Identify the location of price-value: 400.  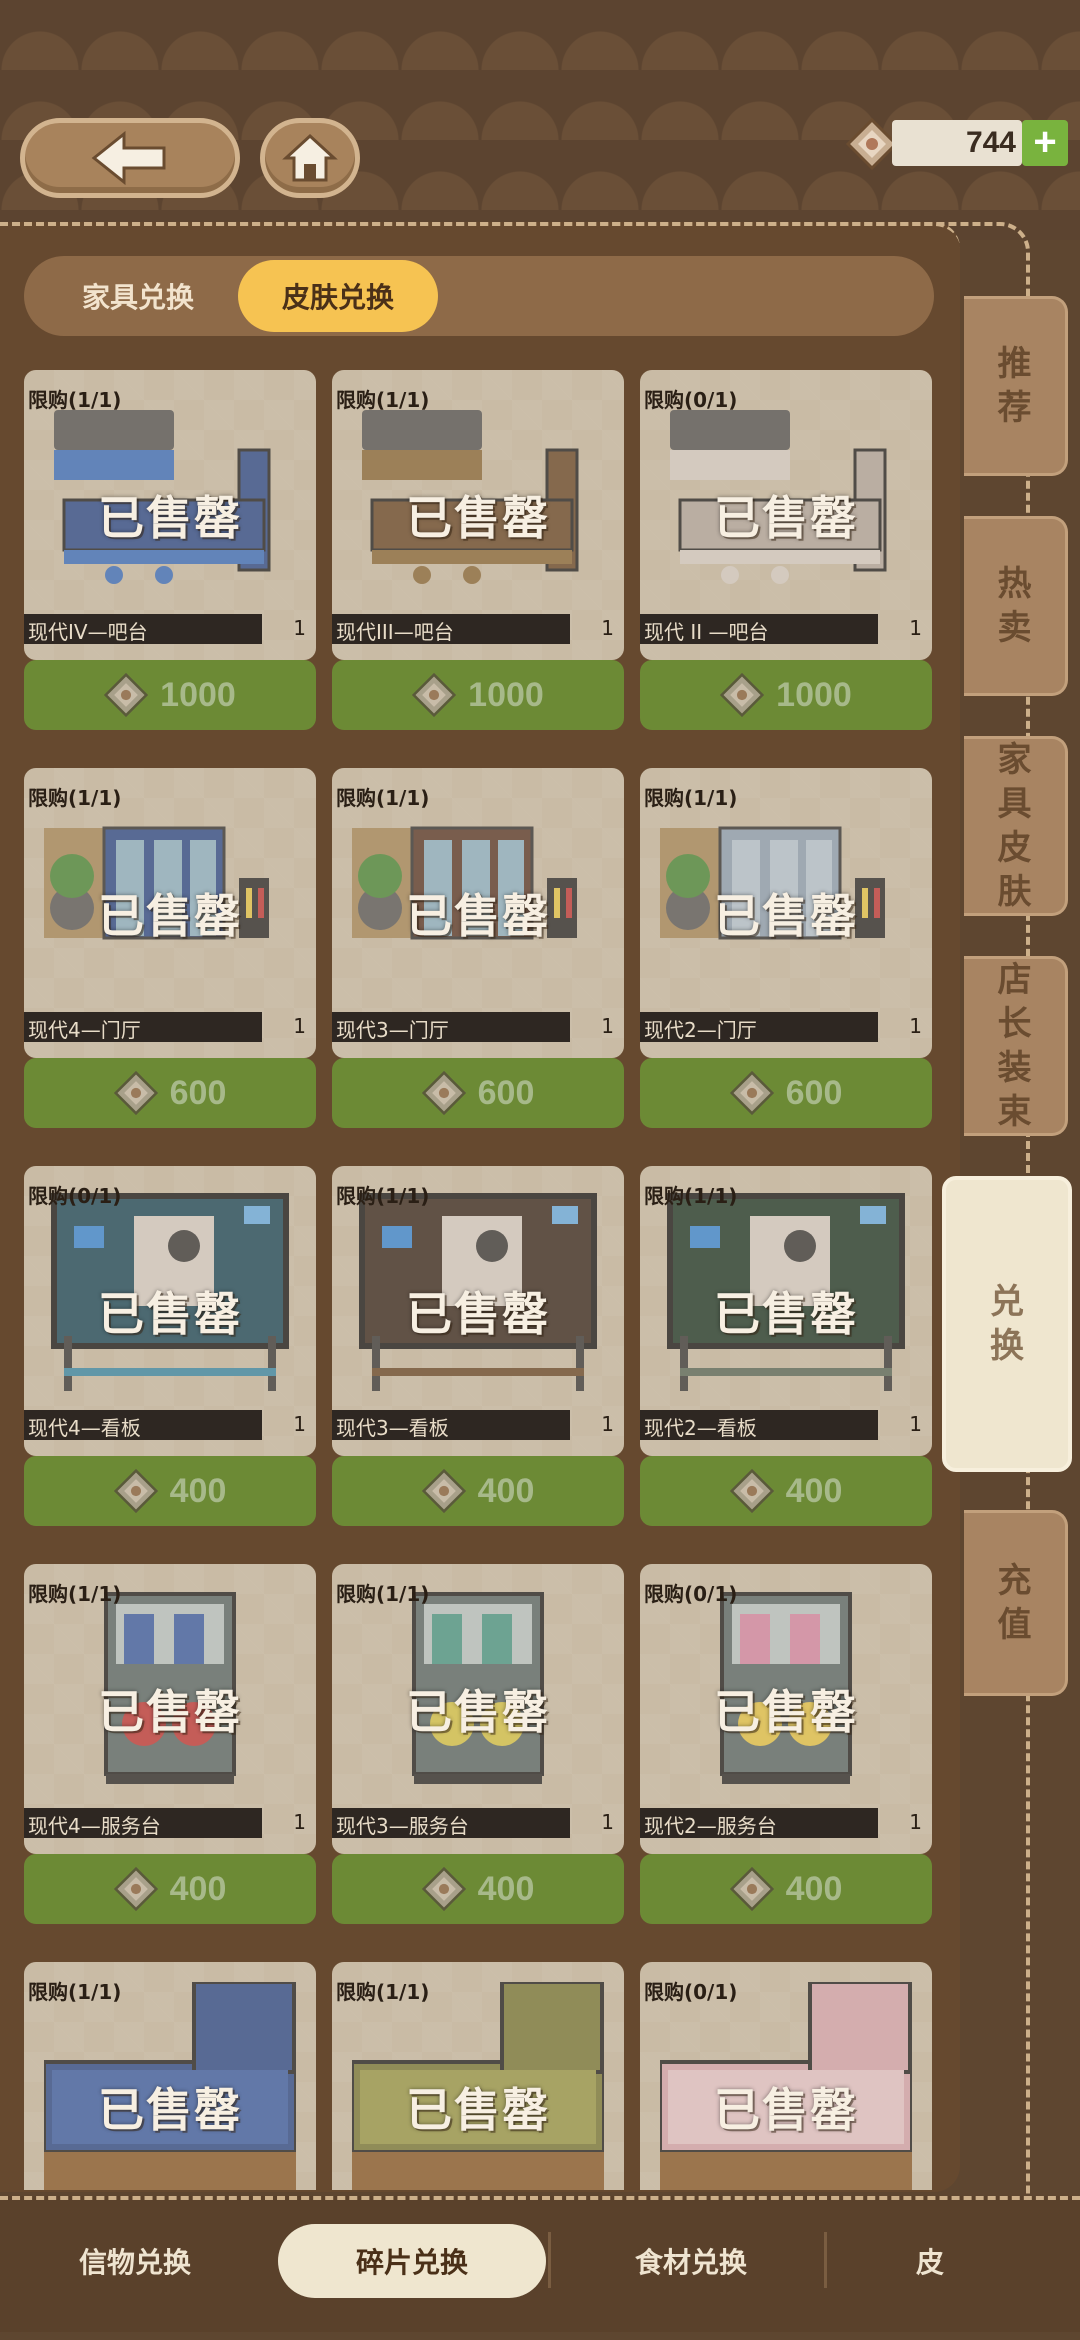
(198, 1490).